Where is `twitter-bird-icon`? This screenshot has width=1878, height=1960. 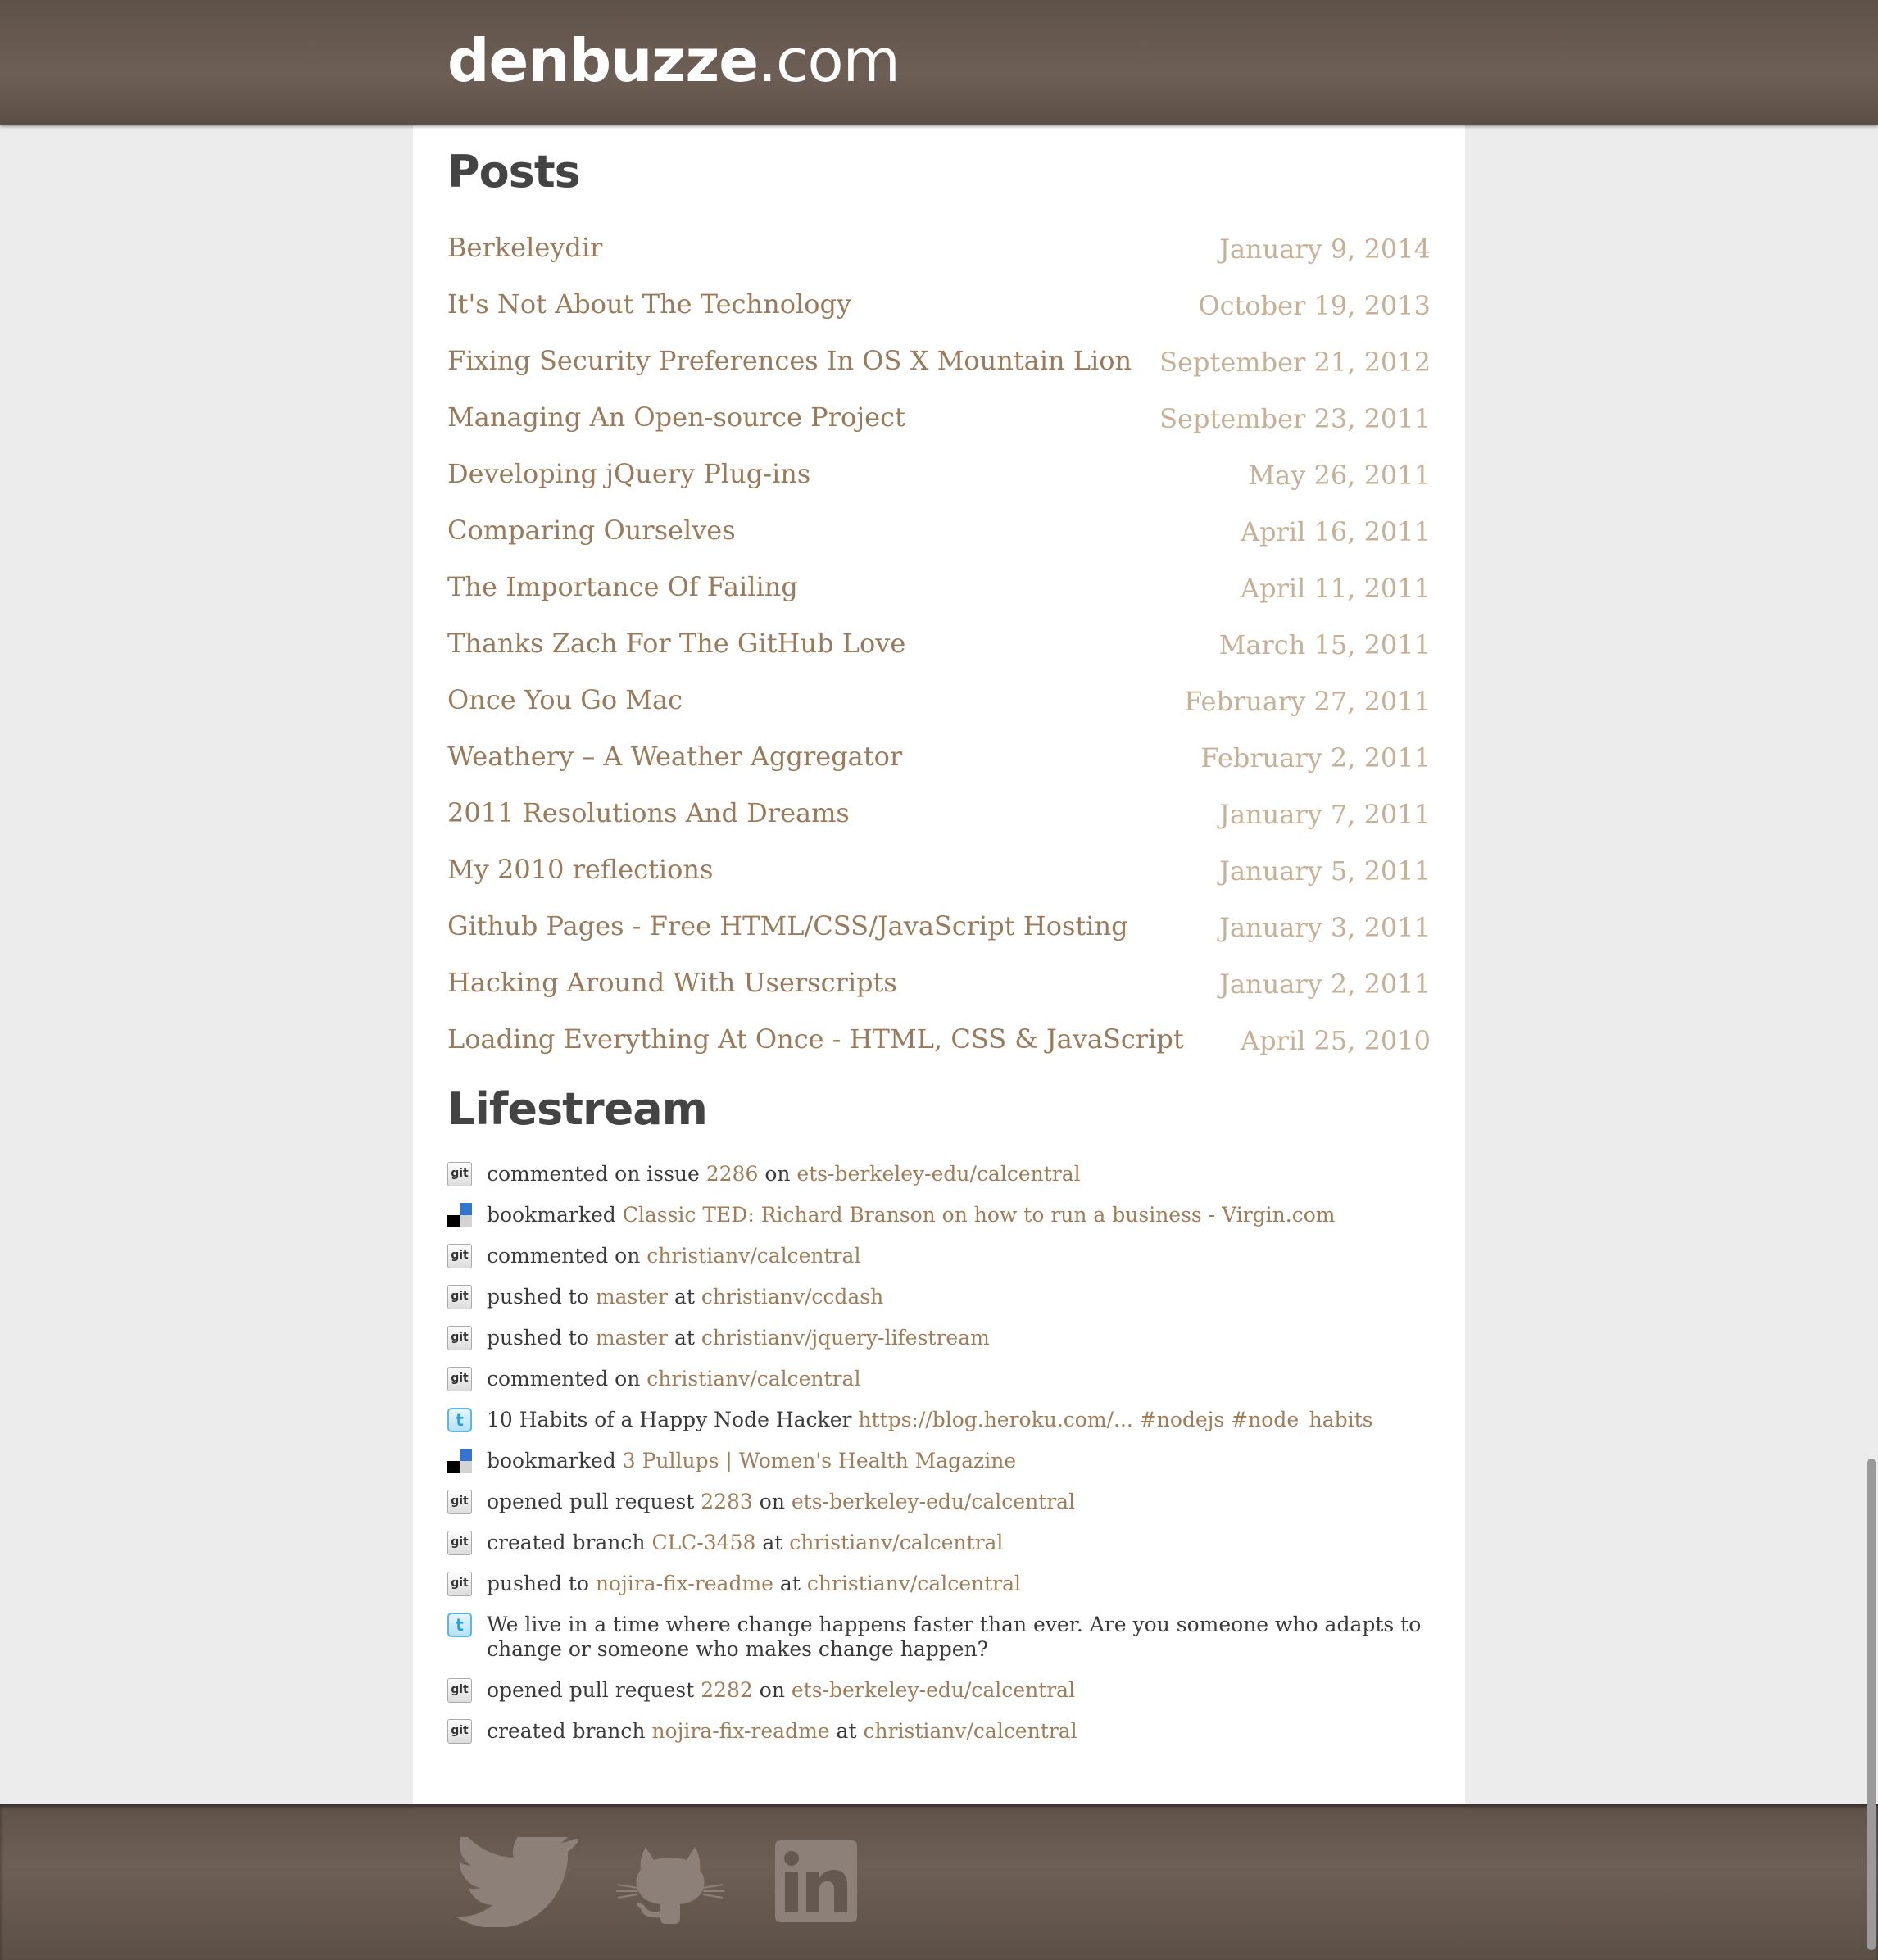 twitter-bird-icon is located at coordinates (518, 1877).